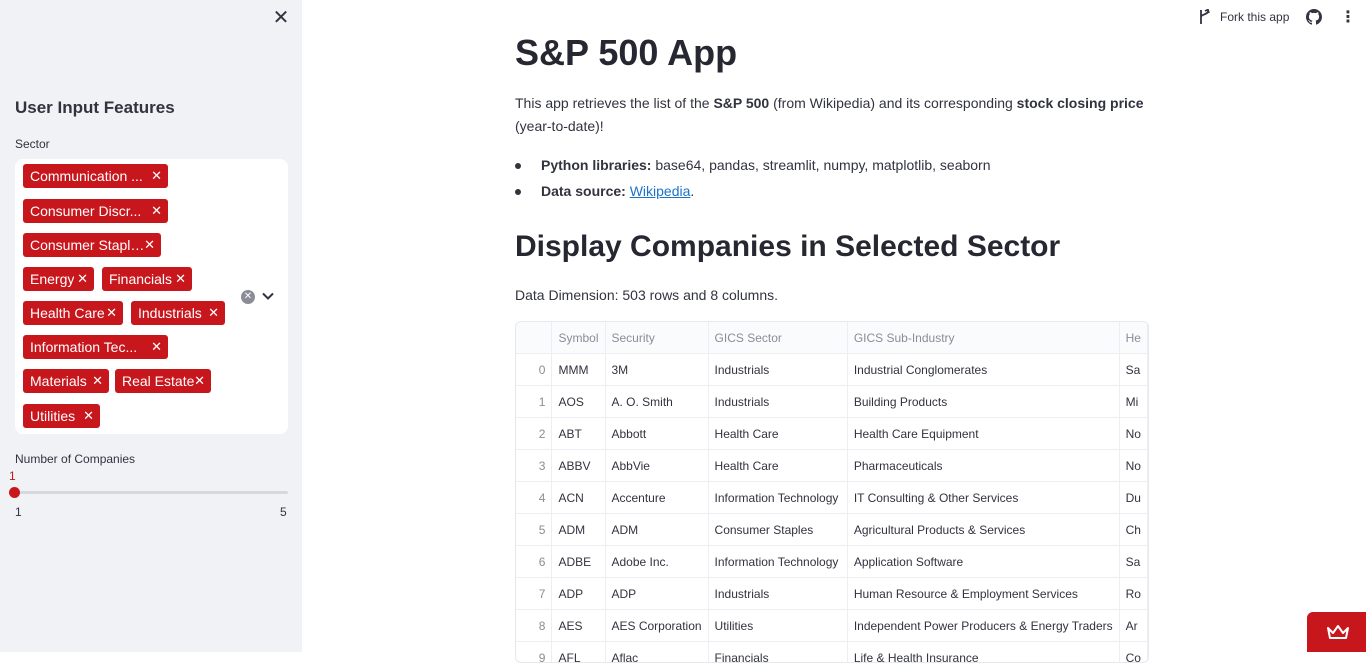 The image size is (1366, 663). Describe the element at coordinates (248, 297) in the screenshot. I see `clear-all-icon: ✕` at that location.